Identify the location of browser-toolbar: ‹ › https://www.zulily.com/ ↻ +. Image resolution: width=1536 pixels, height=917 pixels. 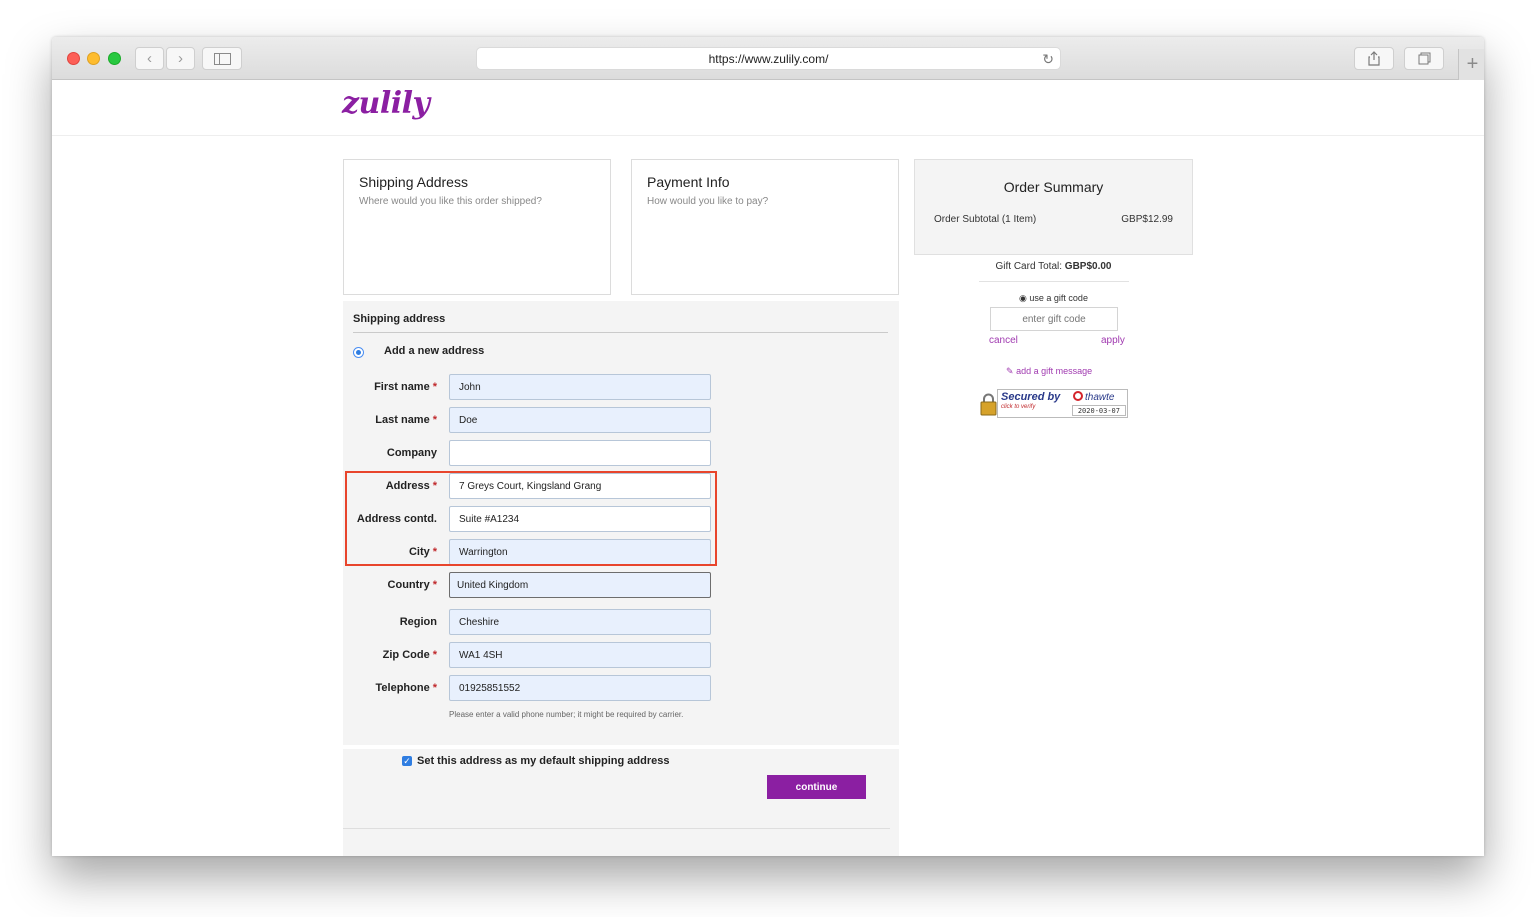
(768, 58).